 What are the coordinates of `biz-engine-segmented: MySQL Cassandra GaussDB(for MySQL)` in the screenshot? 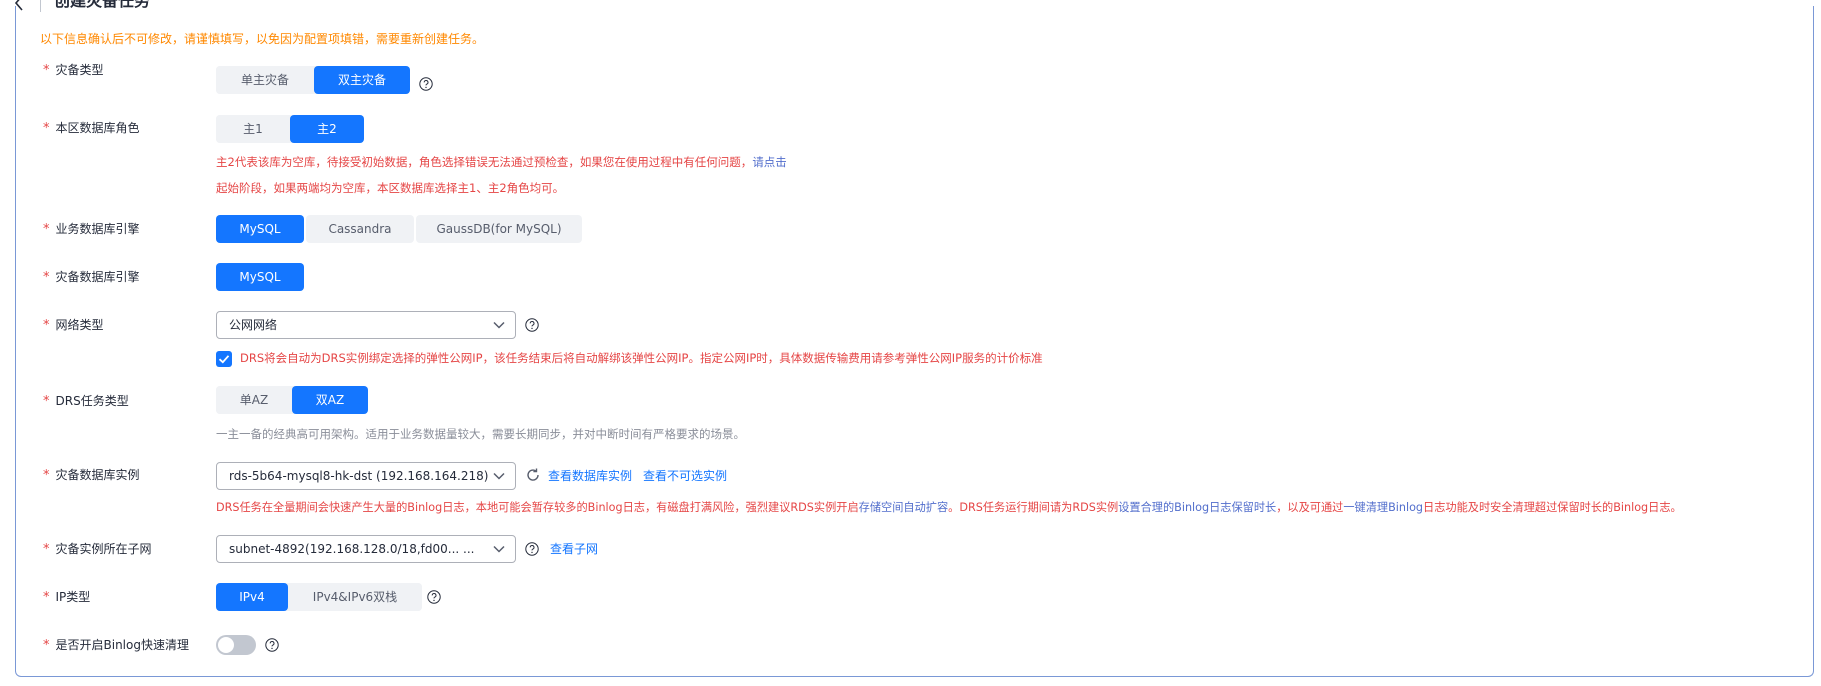 It's located at (399, 229).